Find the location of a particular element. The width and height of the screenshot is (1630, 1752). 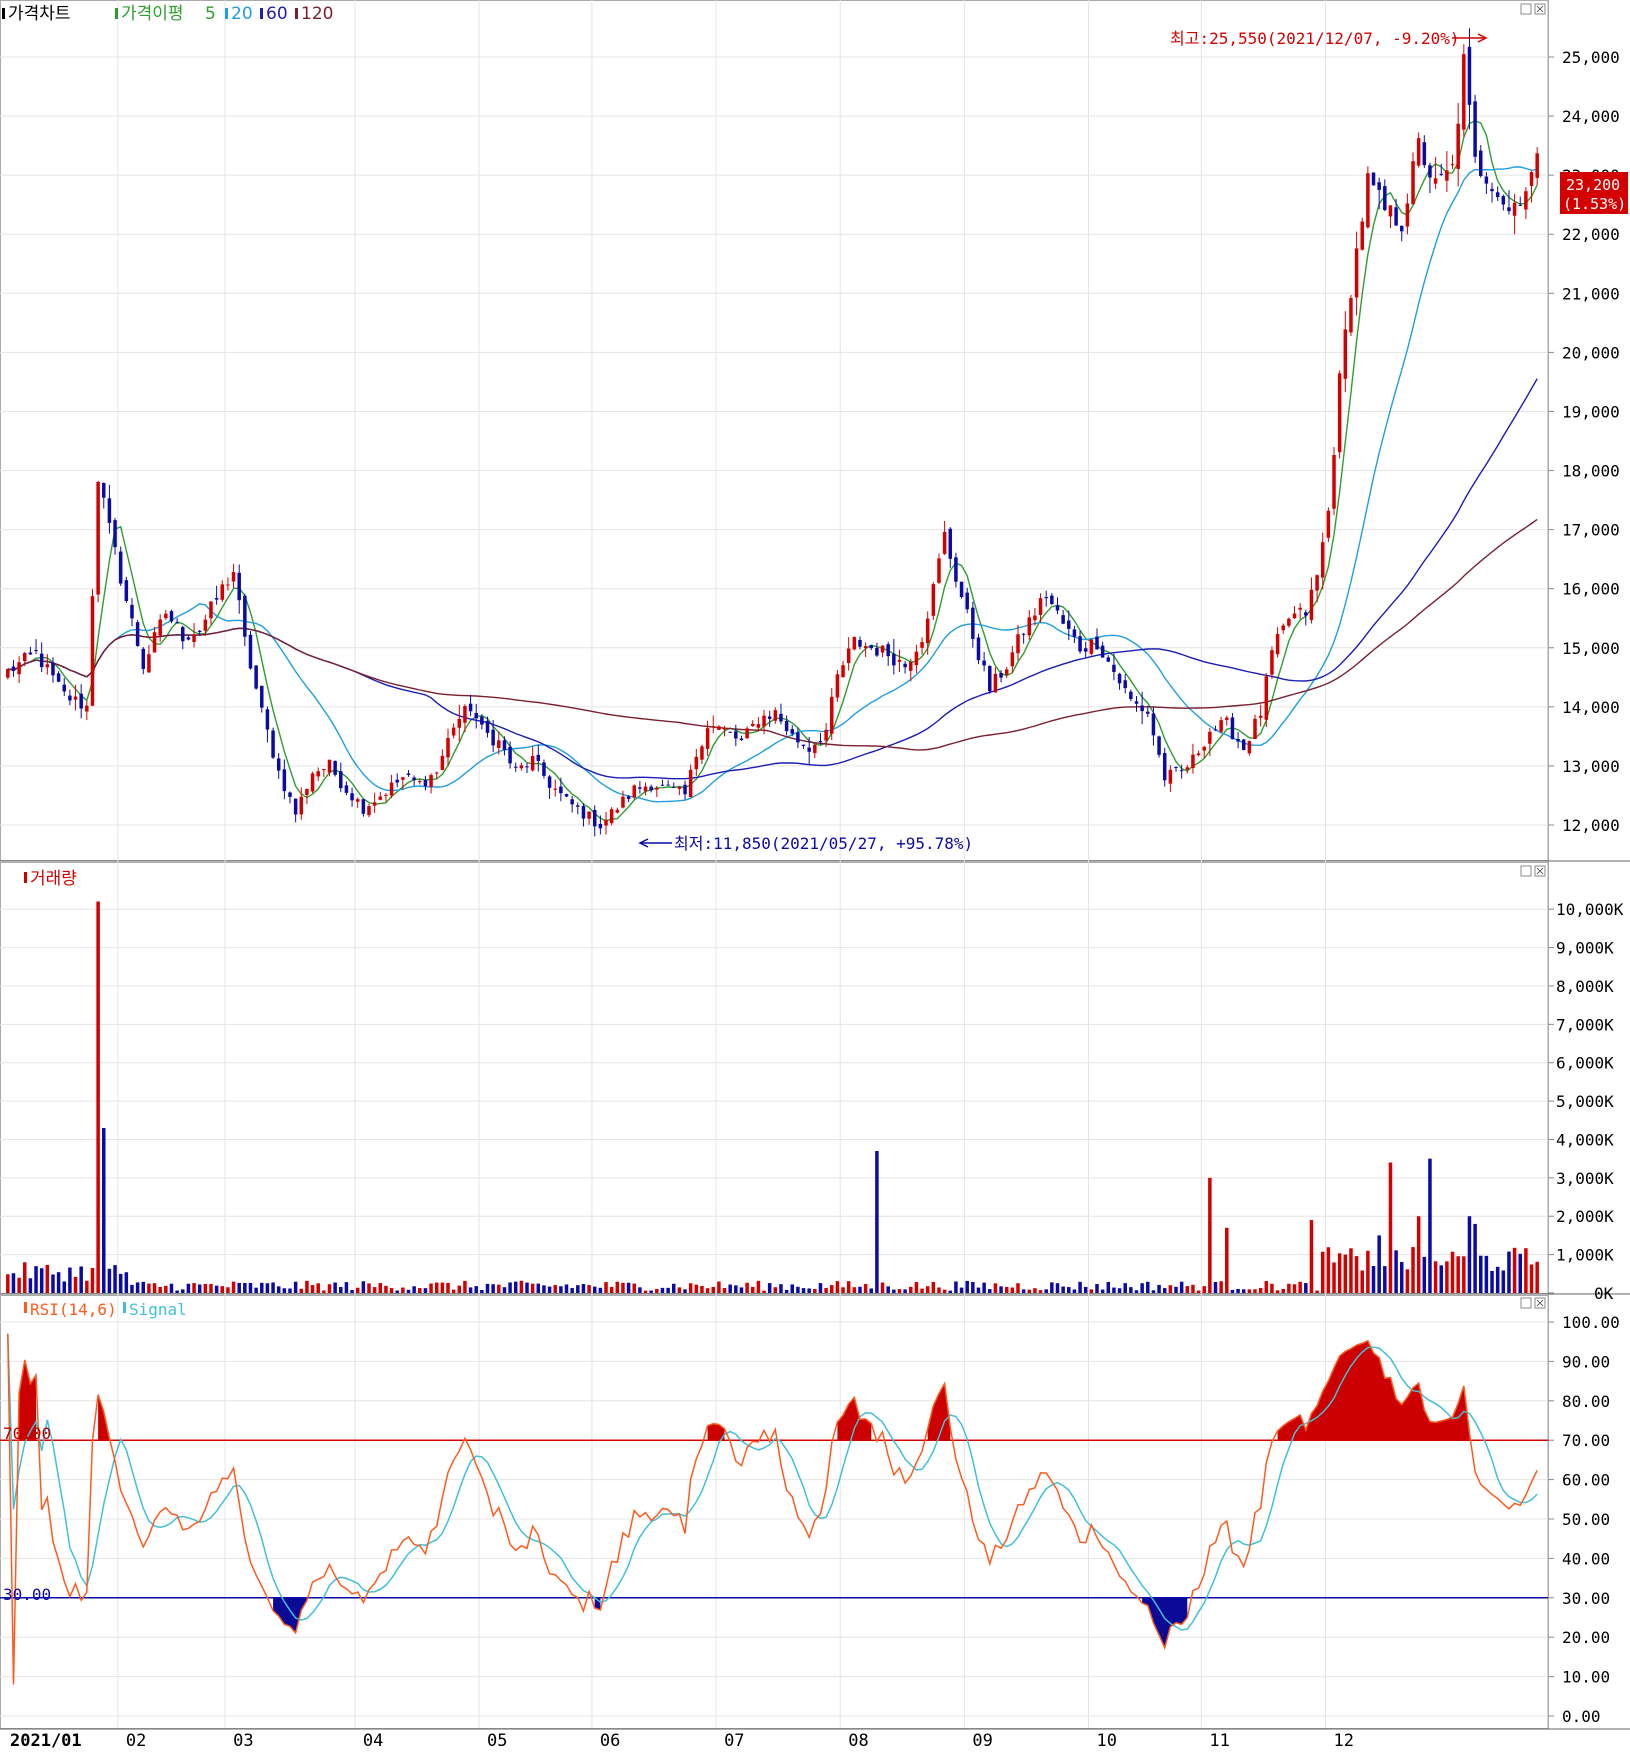

rsi-tick-label: 70.00 is located at coordinates (1586, 1440).